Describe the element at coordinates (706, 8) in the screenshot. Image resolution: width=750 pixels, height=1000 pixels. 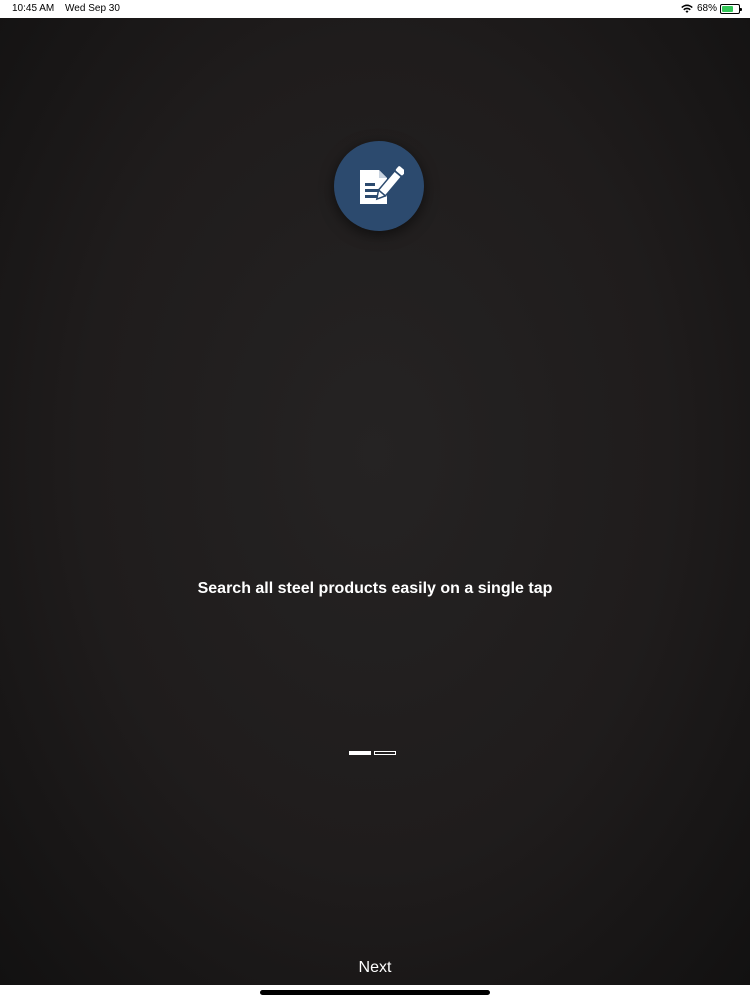
I see `battery-percent: 68%` at that location.